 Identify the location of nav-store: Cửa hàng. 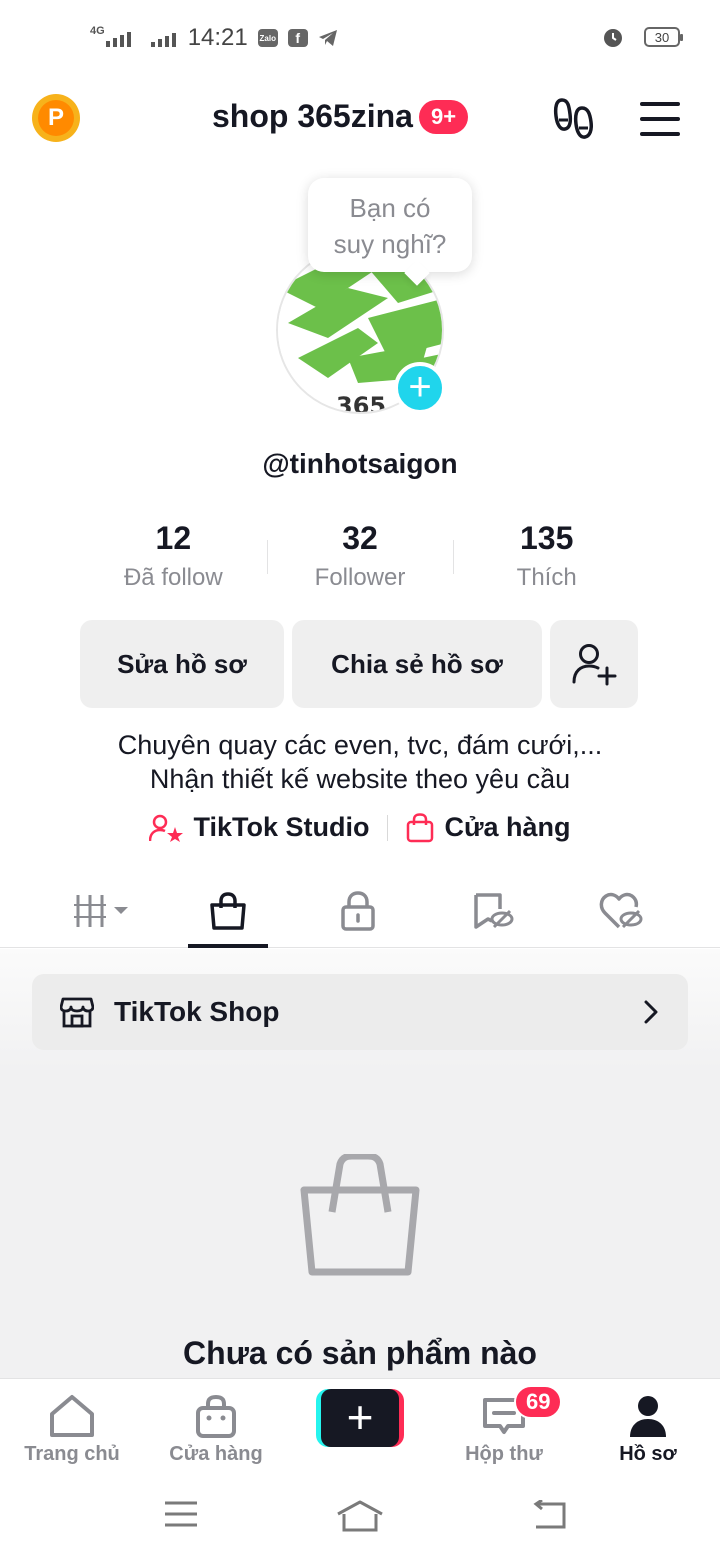
(216, 1429).